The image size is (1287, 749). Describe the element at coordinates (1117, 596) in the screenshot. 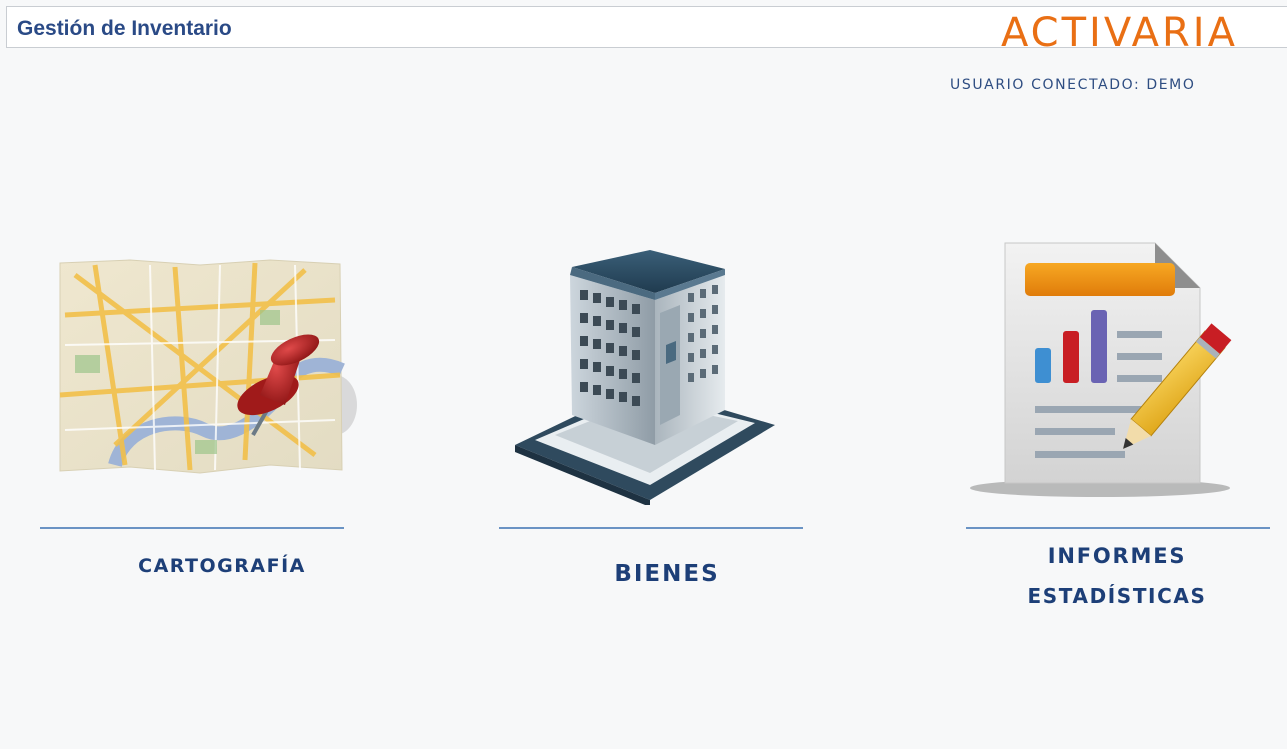

I see `module-label-line2: estadísticas` at that location.